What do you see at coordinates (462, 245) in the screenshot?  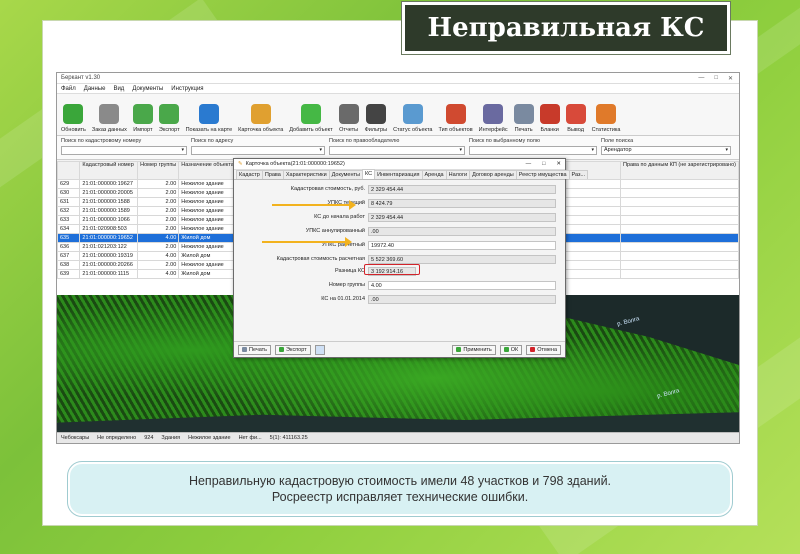 I see `field-value: 19972.40` at bounding box center [462, 245].